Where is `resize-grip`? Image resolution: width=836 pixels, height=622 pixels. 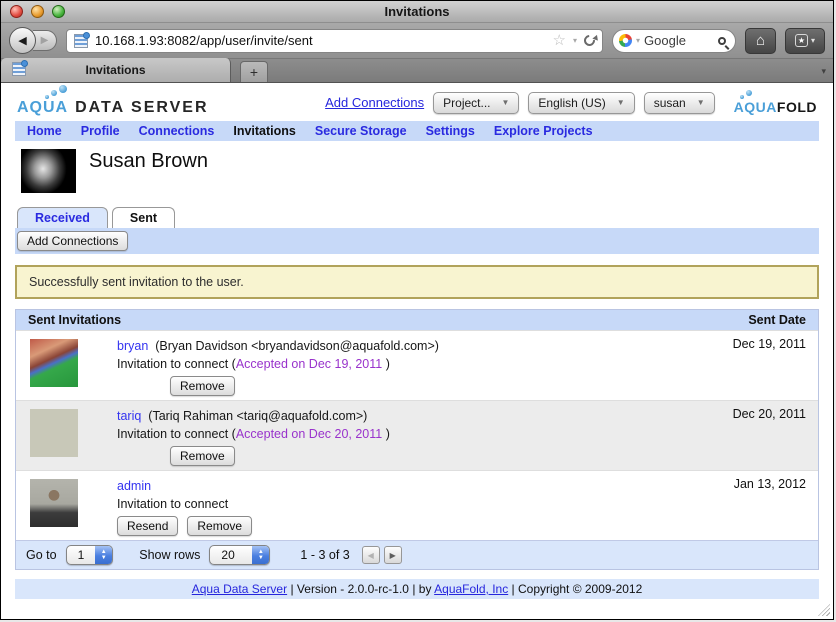
resize-grip is located at coordinates (824, 610).